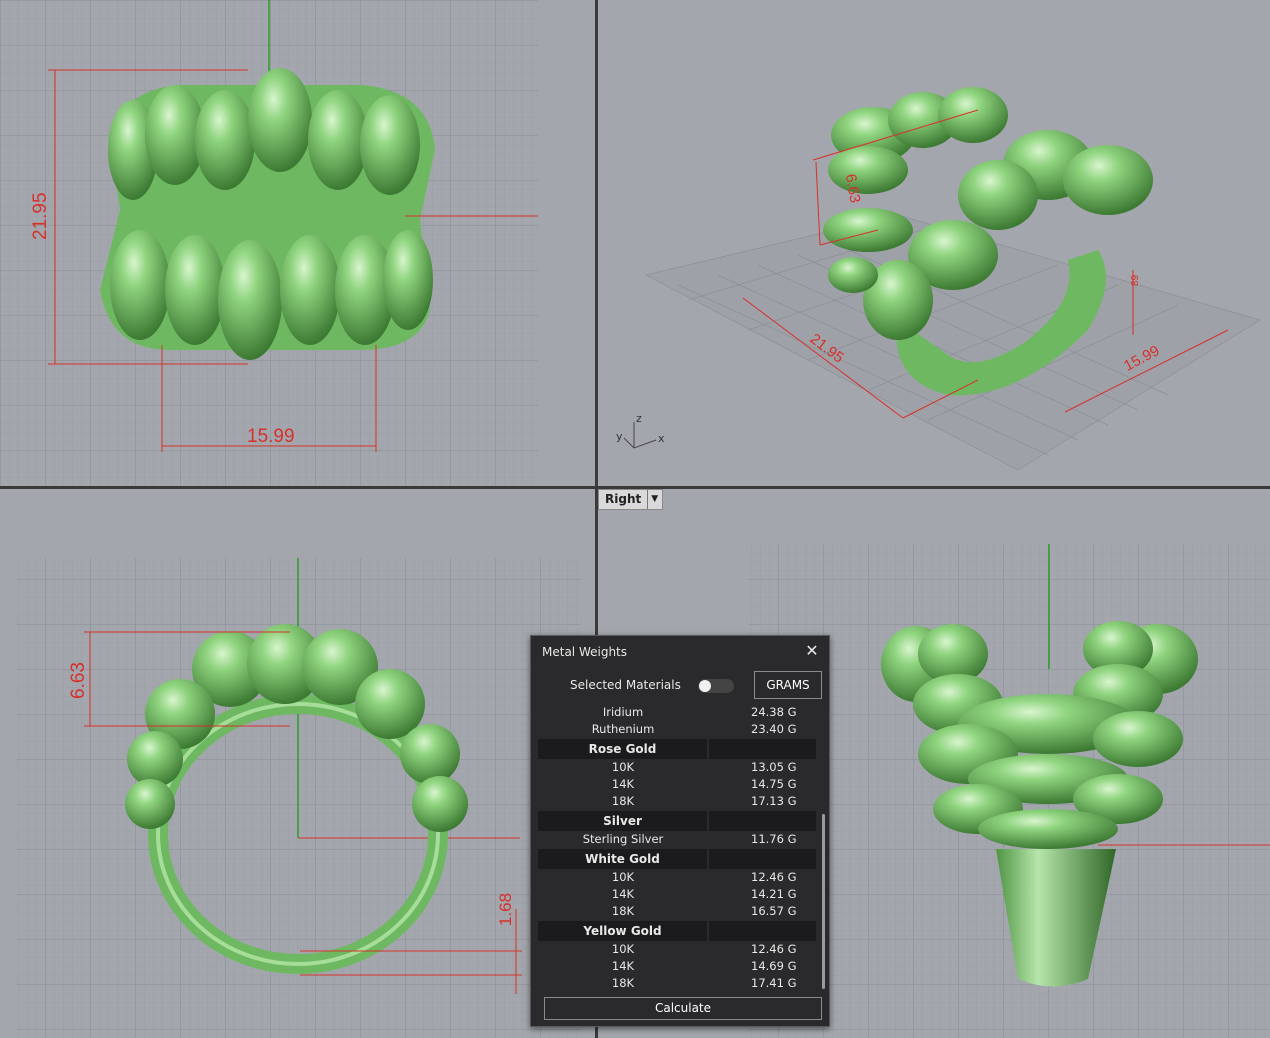 This screenshot has width=1270, height=1038. Describe the element at coordinates (812, 650) in the screenshot. I see `close-icon: ✕` at that location.